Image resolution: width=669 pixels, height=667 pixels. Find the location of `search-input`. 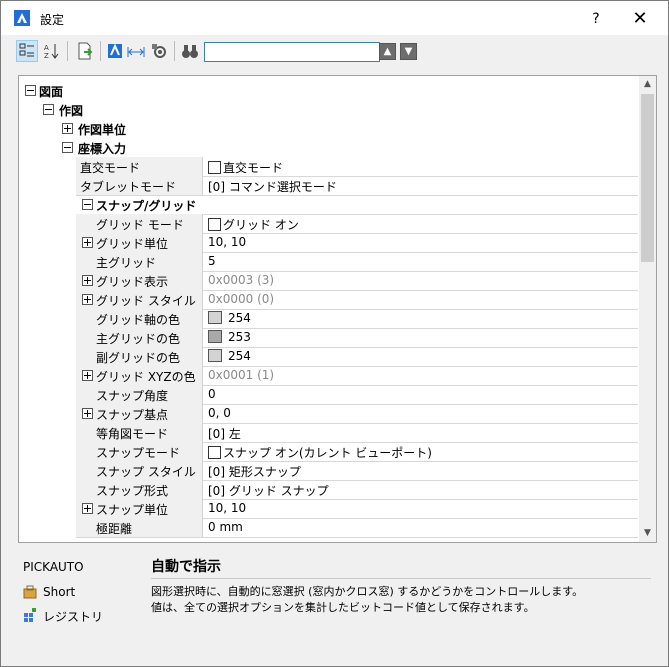

search-input is located at coordinates (292, 52).